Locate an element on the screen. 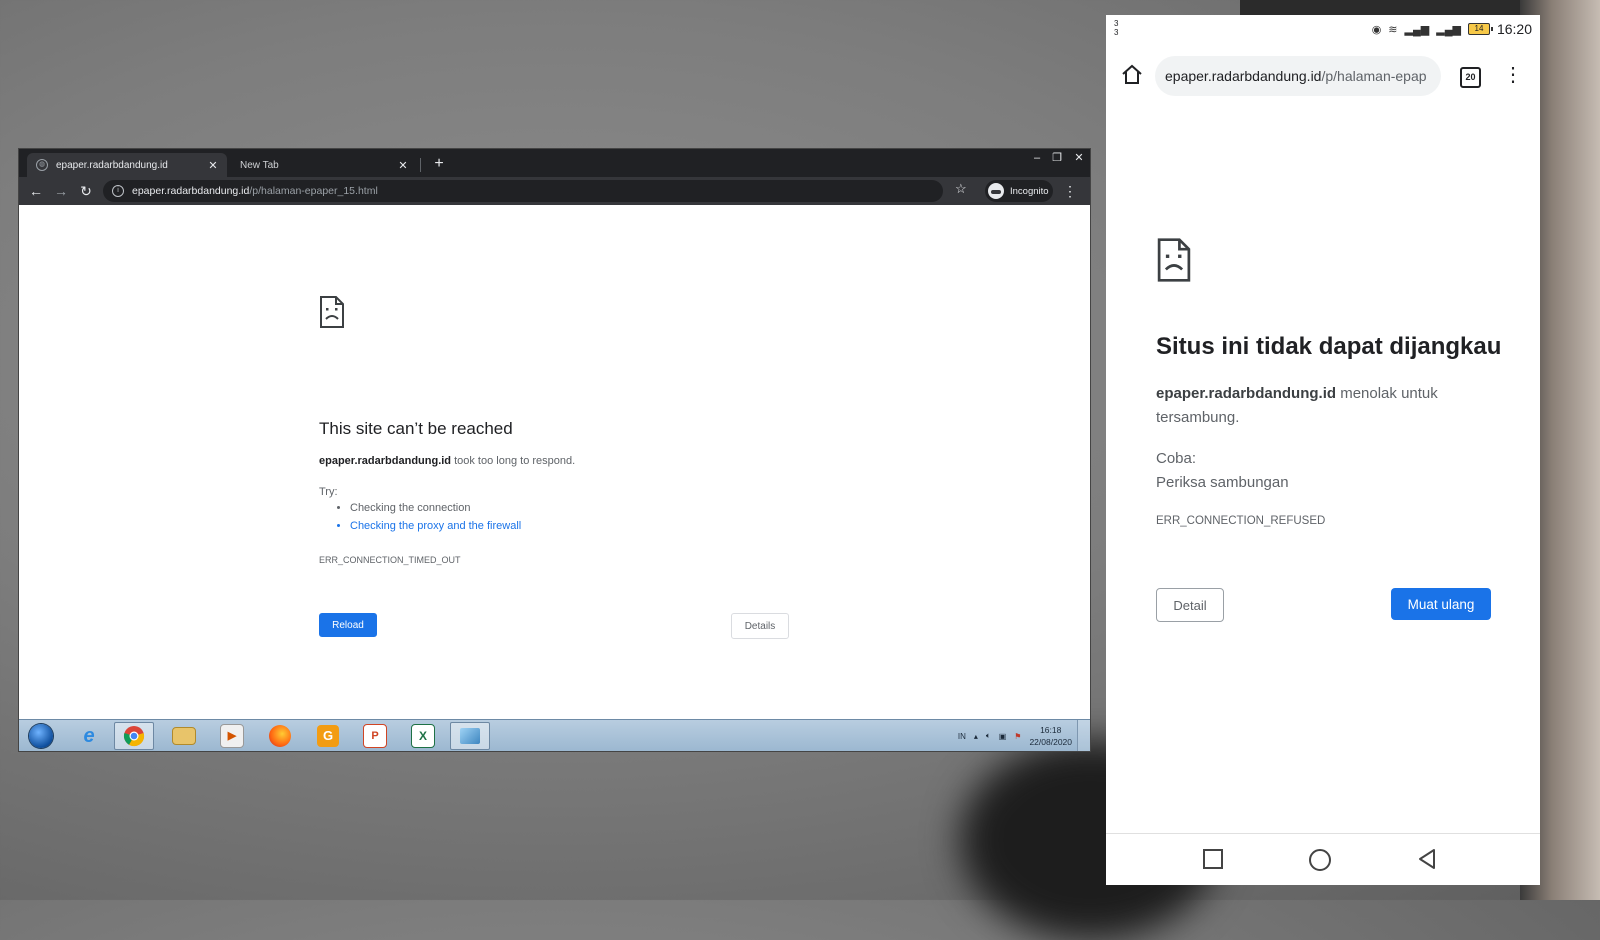 Image resolution: width=1600 pixels, height=940 pixels. tab-title: epaper.radarbdandung.id is located at coordinates (112, 165).